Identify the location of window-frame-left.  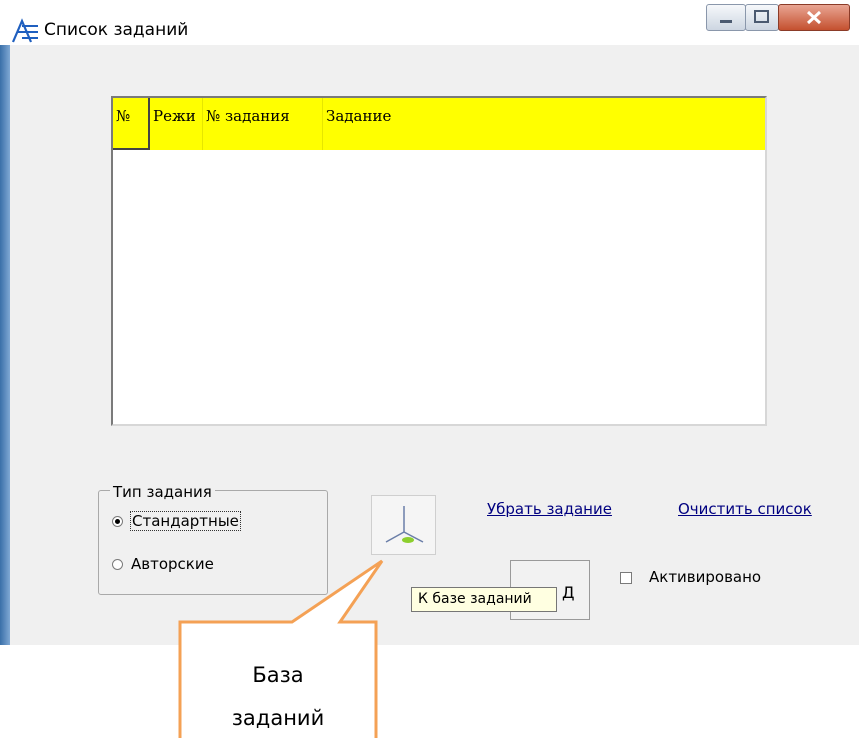
(5, 345).